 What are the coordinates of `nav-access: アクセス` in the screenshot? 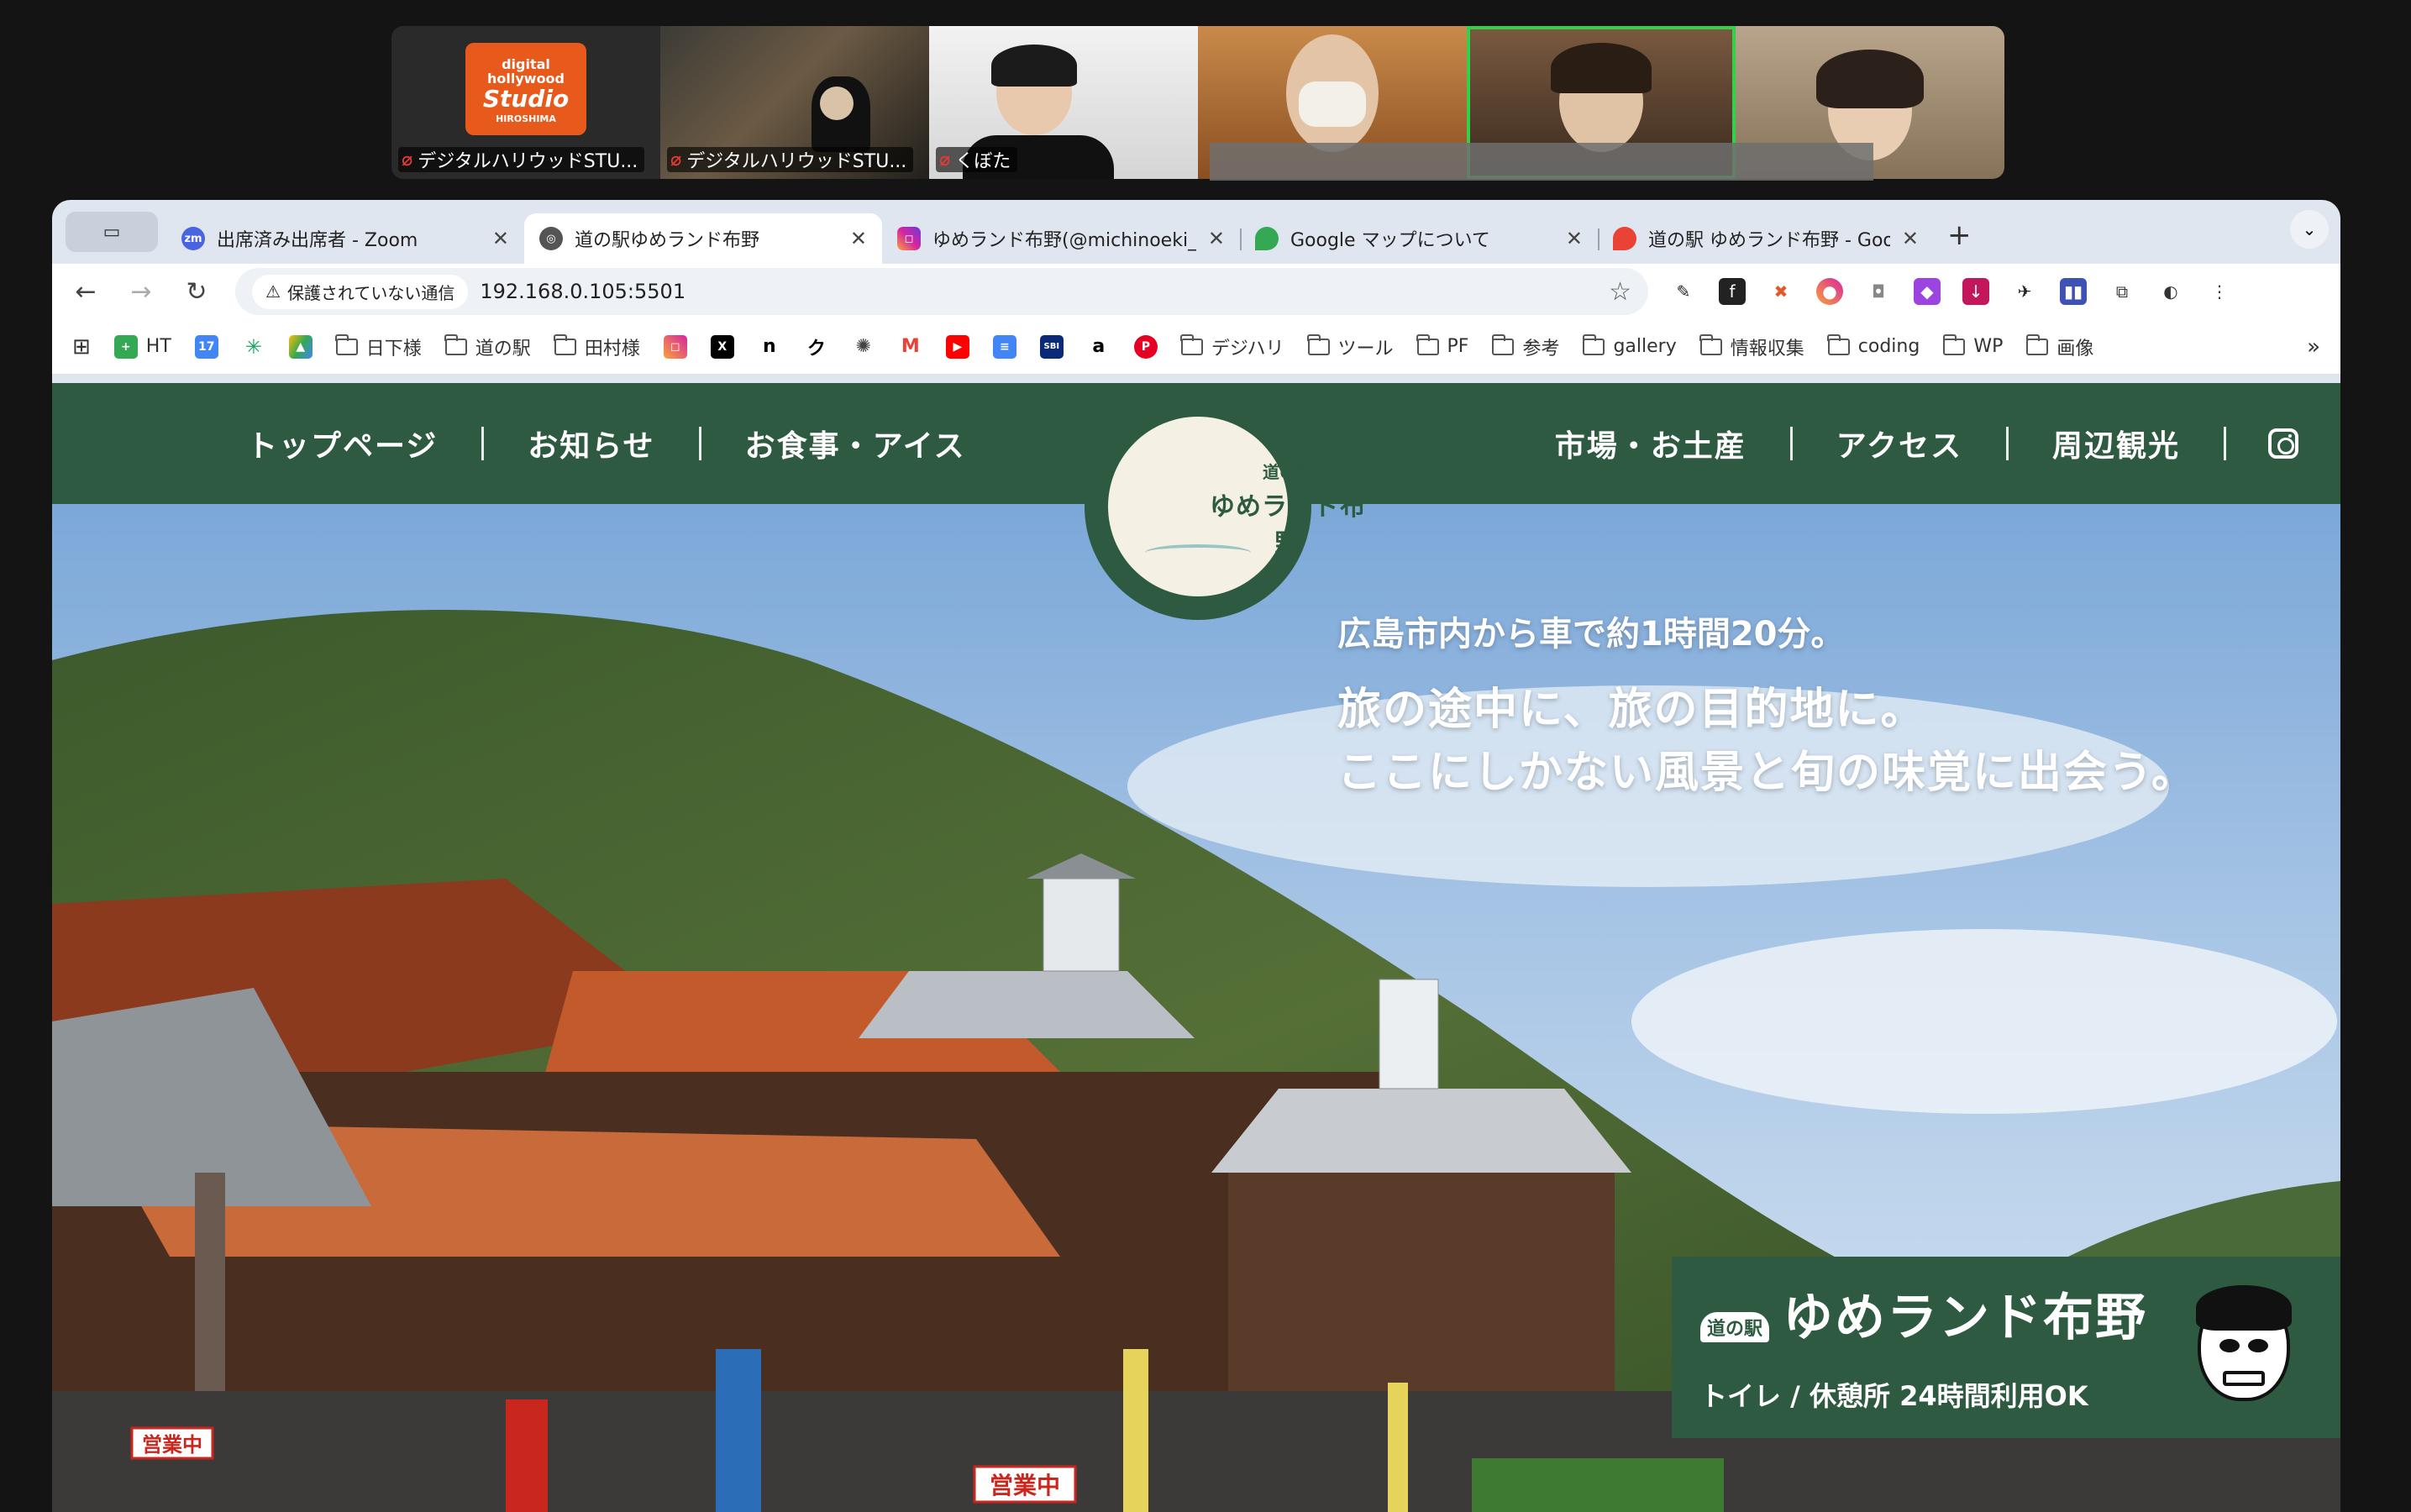 It's located at (1899, 443).